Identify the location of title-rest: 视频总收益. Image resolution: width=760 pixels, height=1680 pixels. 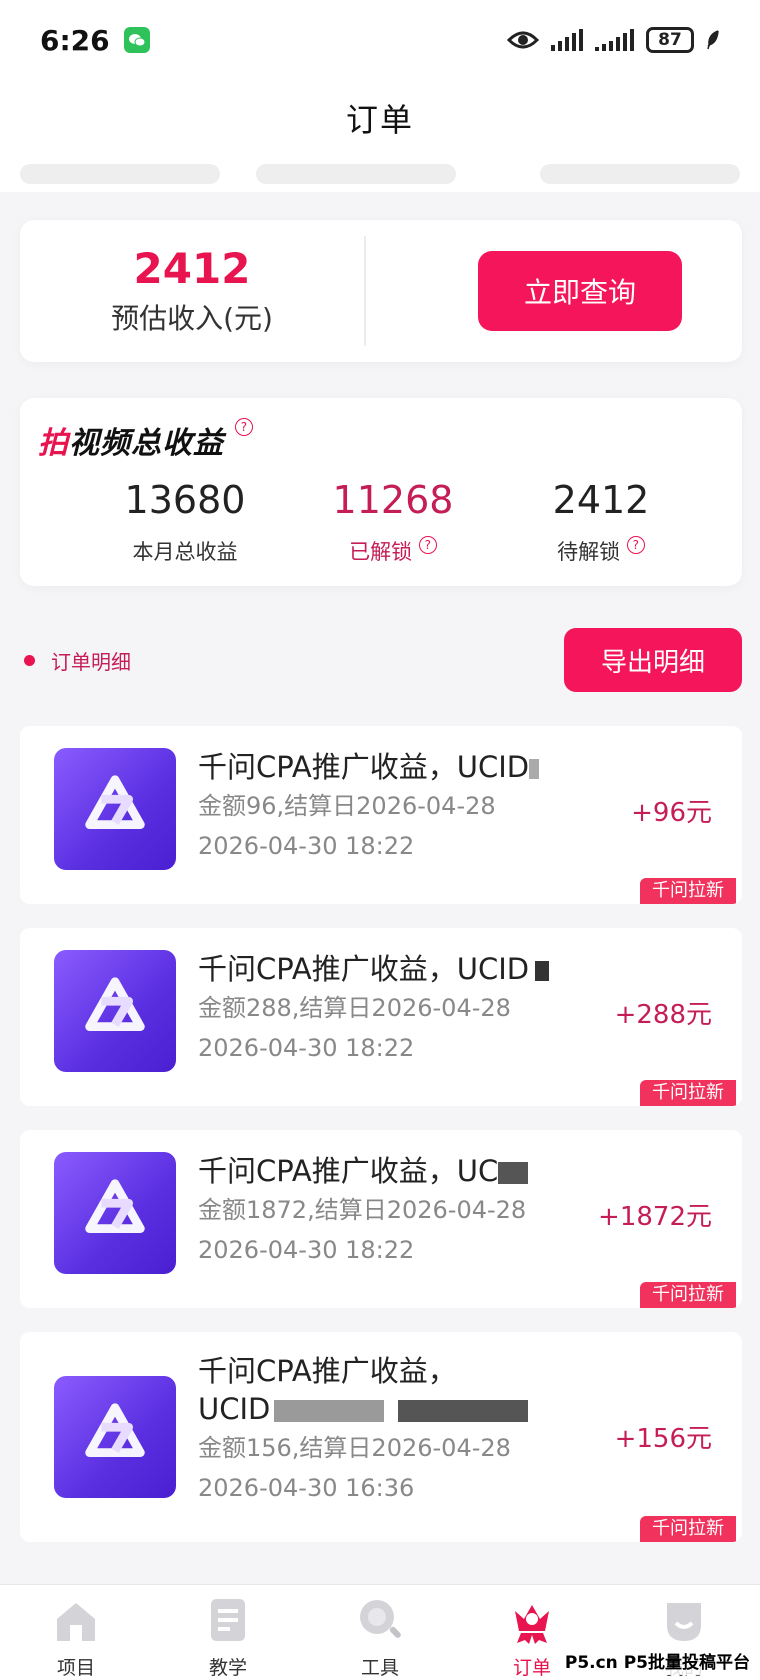
(146, 443).